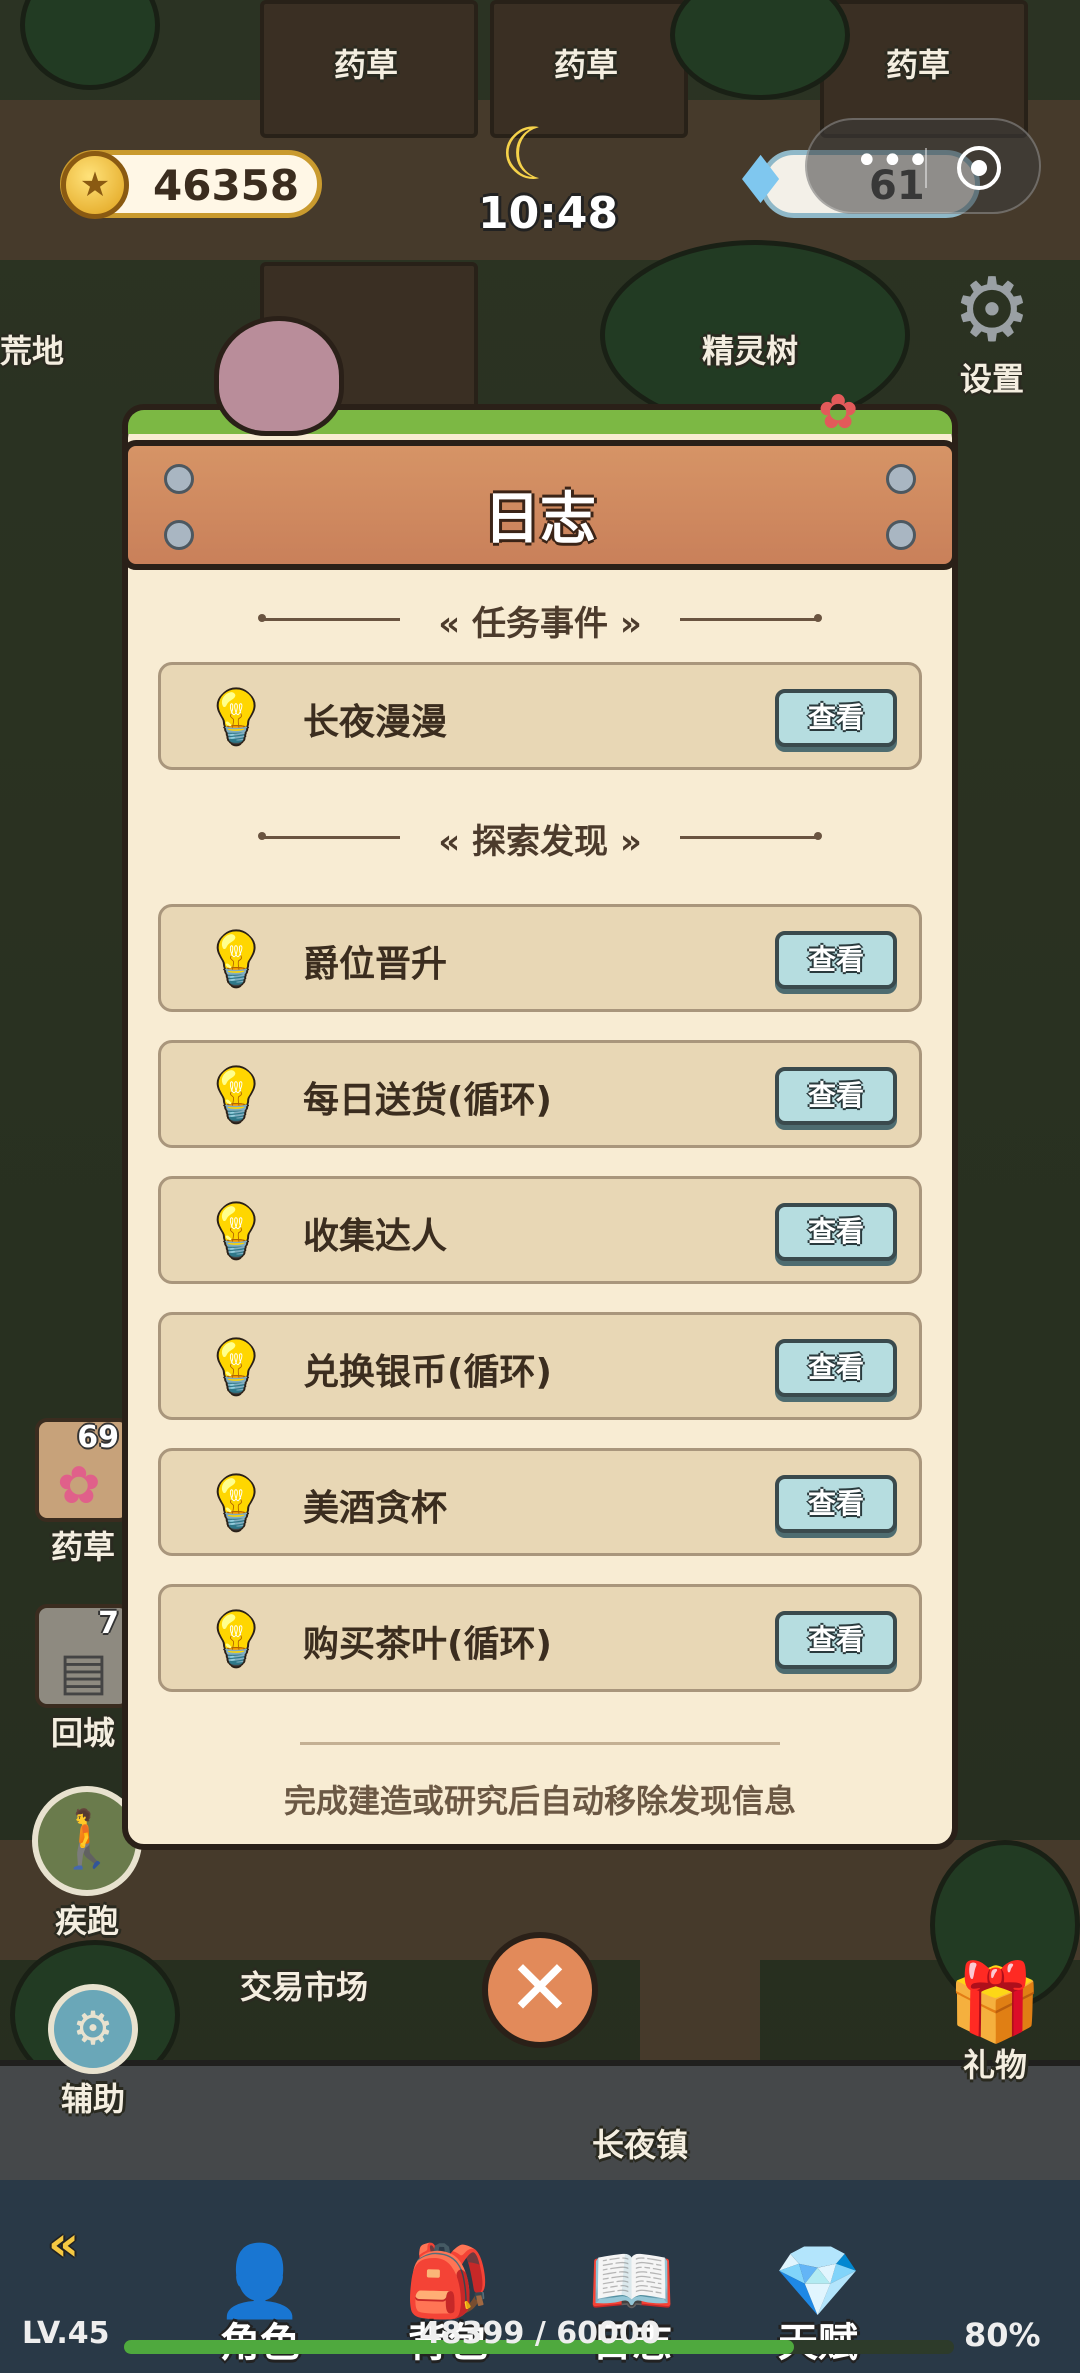  Describe the element at coordinates (818, 2281) in the screenshot. I see `winged-gem-icon: 💎` at that location.